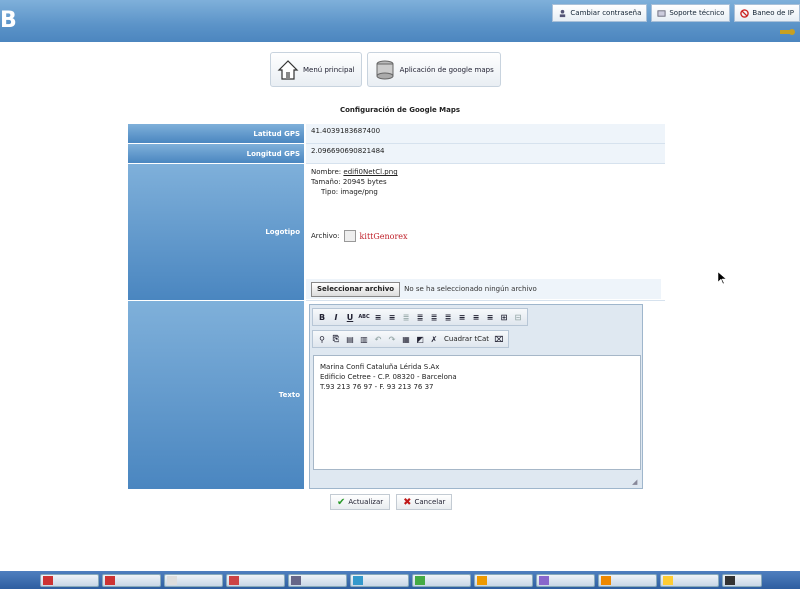 The width and height of the screenshot is (800, 600). I want to click on database-icon, so click(385, 69).